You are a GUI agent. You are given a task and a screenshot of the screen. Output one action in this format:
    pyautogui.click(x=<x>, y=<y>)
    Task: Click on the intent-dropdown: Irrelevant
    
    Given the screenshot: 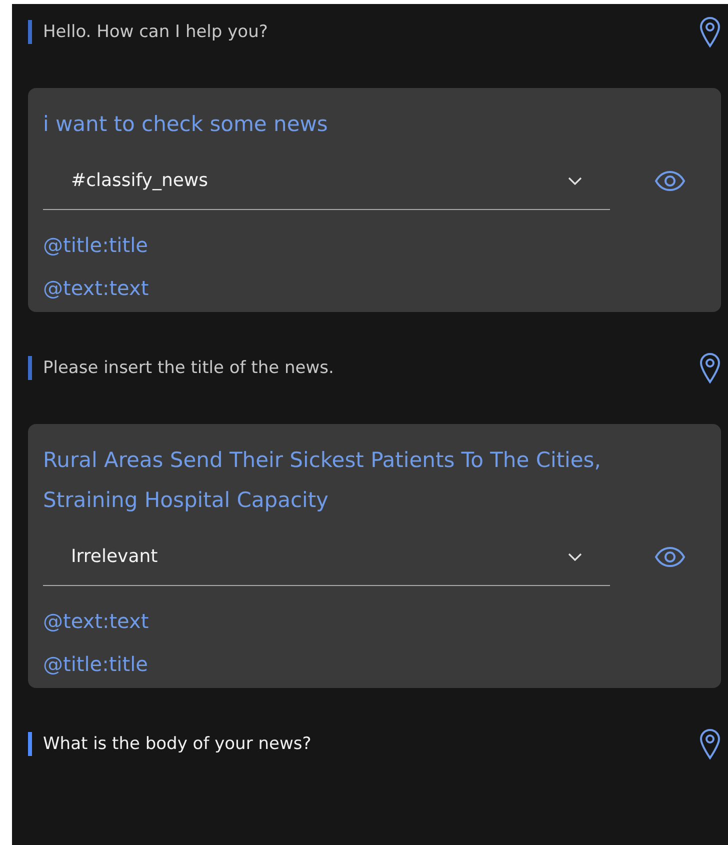 What is the action you would take?
    pyautogui.click(x=326, y=557)
    